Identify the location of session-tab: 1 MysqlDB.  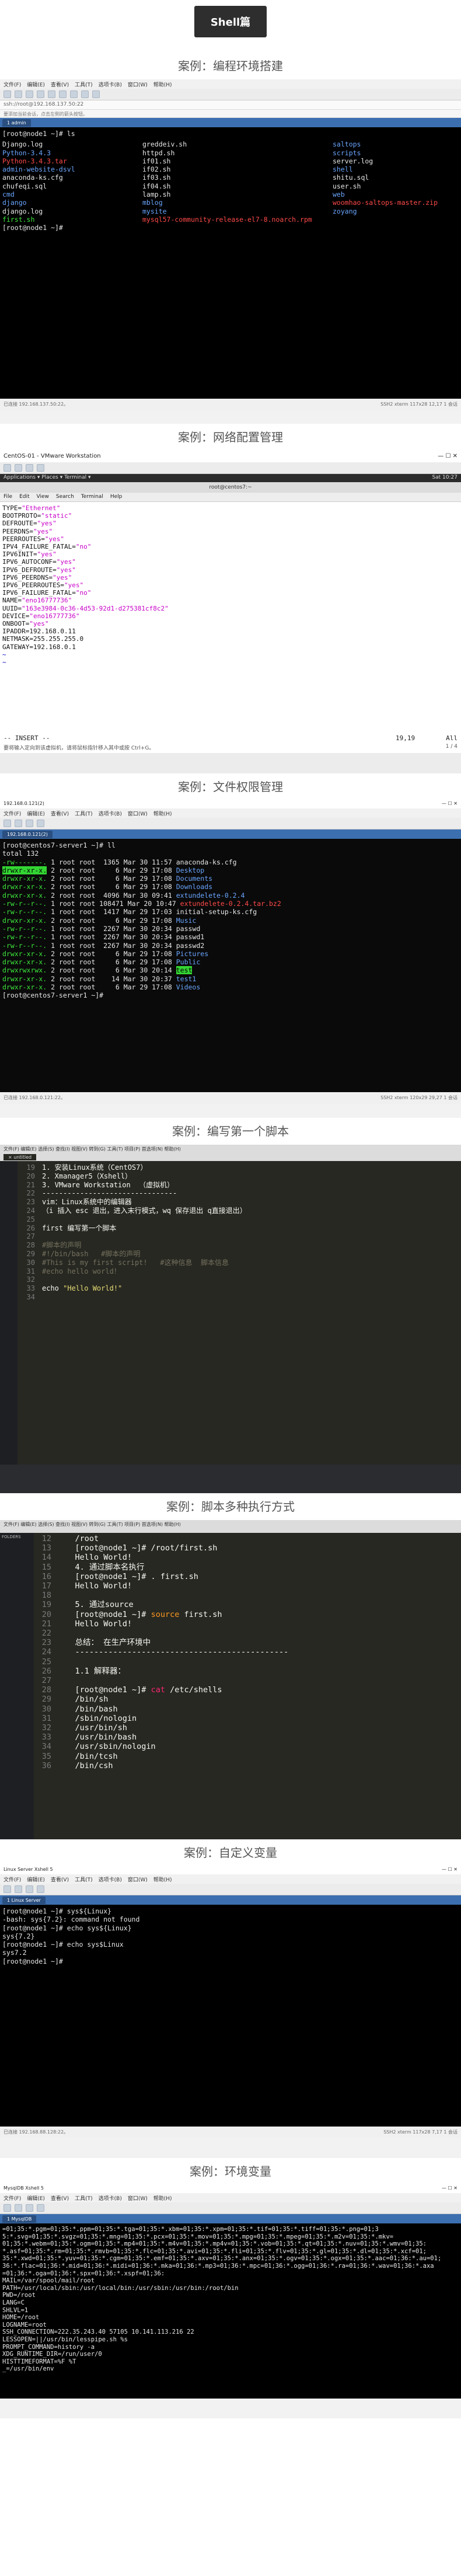
(19, 2219).